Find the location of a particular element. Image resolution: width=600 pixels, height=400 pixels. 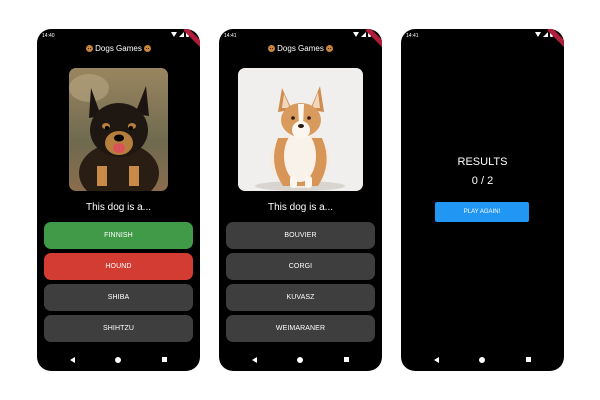

results-title: RESULTS is located at coordinates (482, 162).